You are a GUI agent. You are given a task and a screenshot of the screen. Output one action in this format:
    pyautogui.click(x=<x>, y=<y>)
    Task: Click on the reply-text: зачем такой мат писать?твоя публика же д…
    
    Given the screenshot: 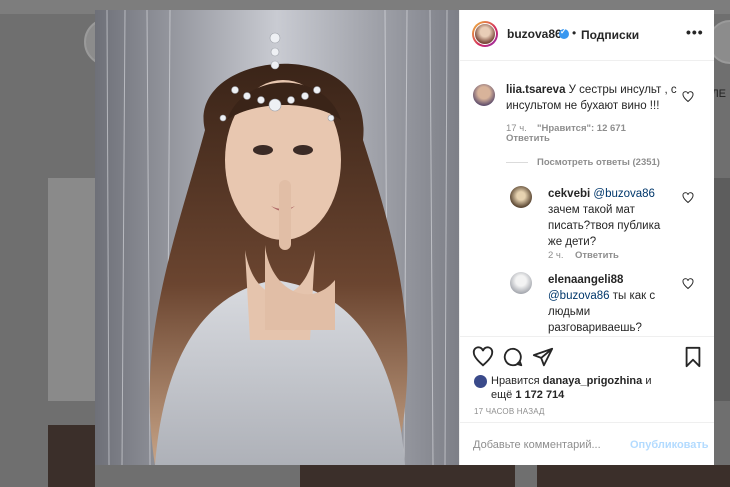 What is the action you would take?
    pyautogui.click(x=604, y=226)
    